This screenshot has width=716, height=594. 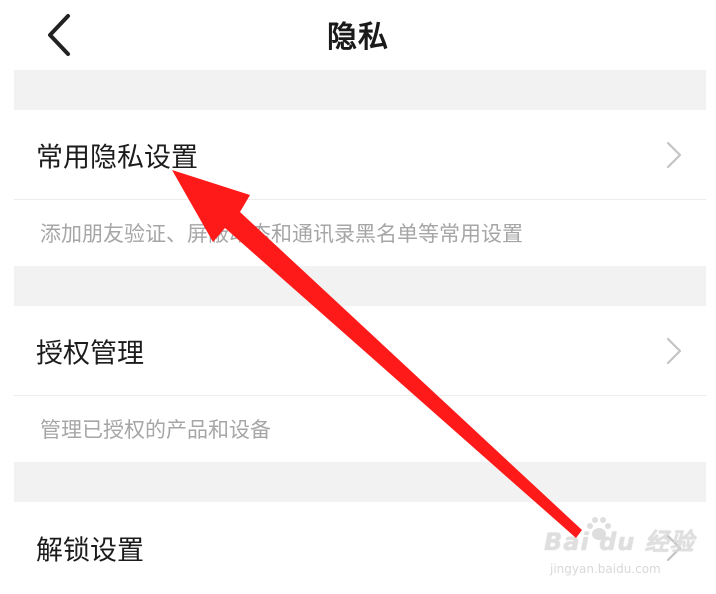 I want to click on common-privacy-settings-item: 常用隐私设置, so click(x=360, y=155).